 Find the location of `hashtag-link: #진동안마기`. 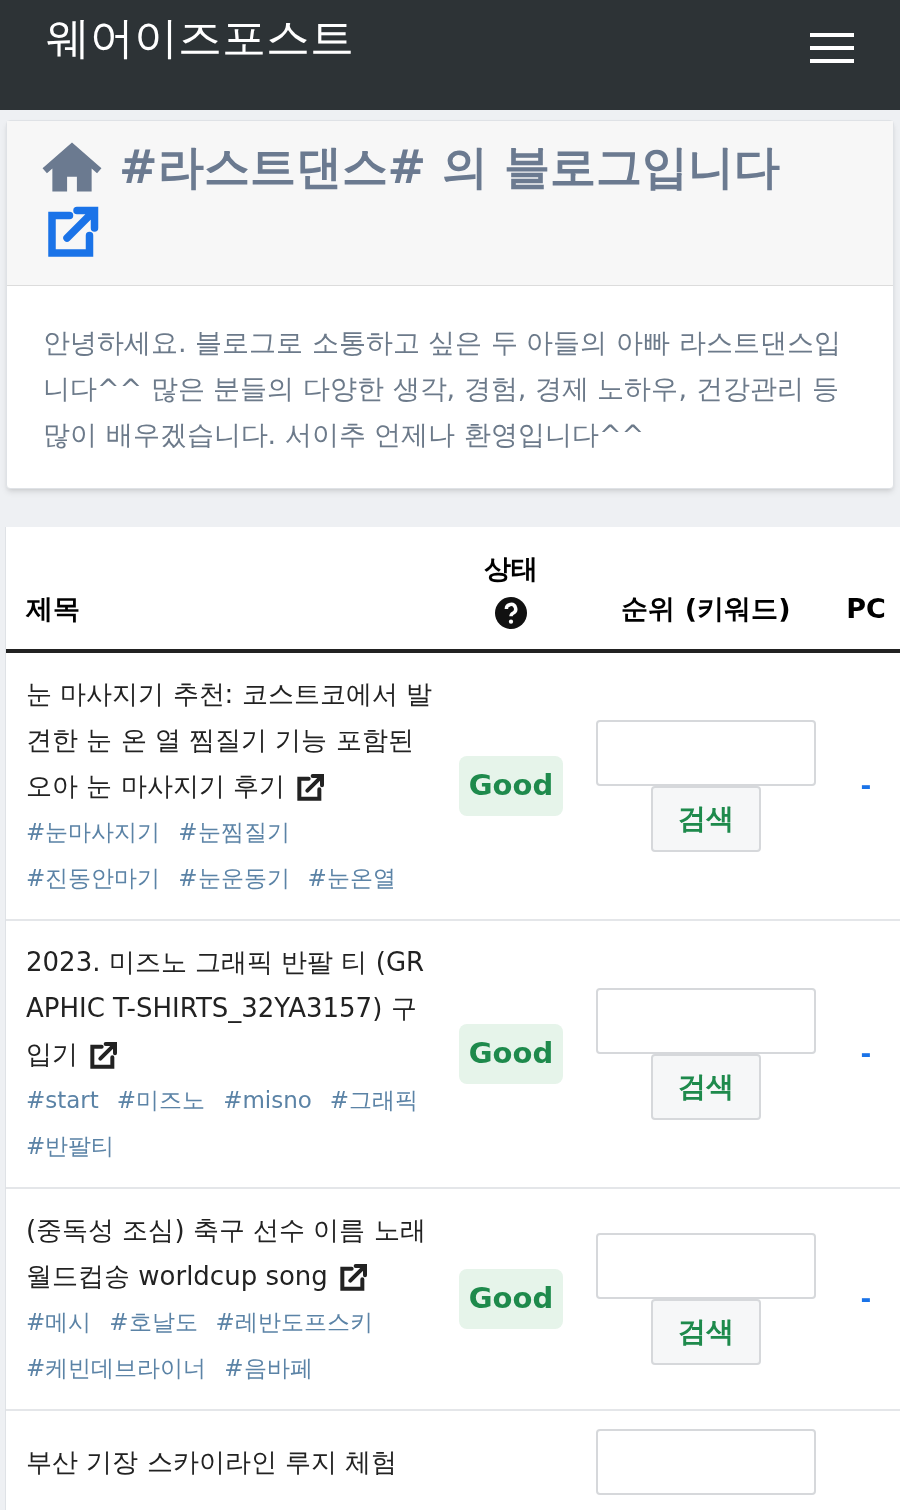

hashtag-link: #진동안마기 is located at coordinates (93, 878).